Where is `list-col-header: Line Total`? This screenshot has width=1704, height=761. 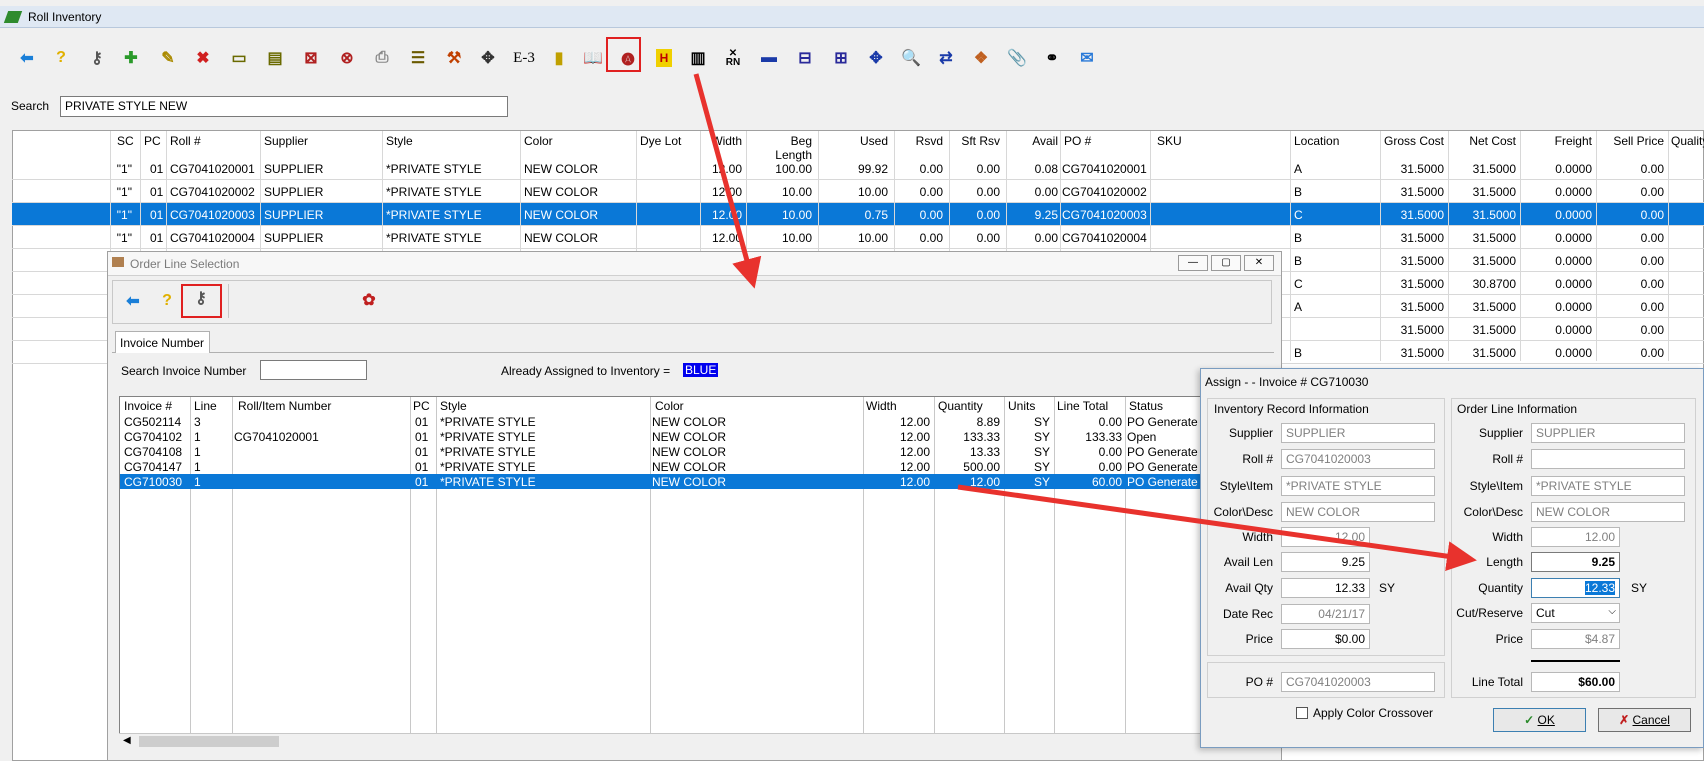
list-col-header: Line Total is located at coordinates (1082, 406).